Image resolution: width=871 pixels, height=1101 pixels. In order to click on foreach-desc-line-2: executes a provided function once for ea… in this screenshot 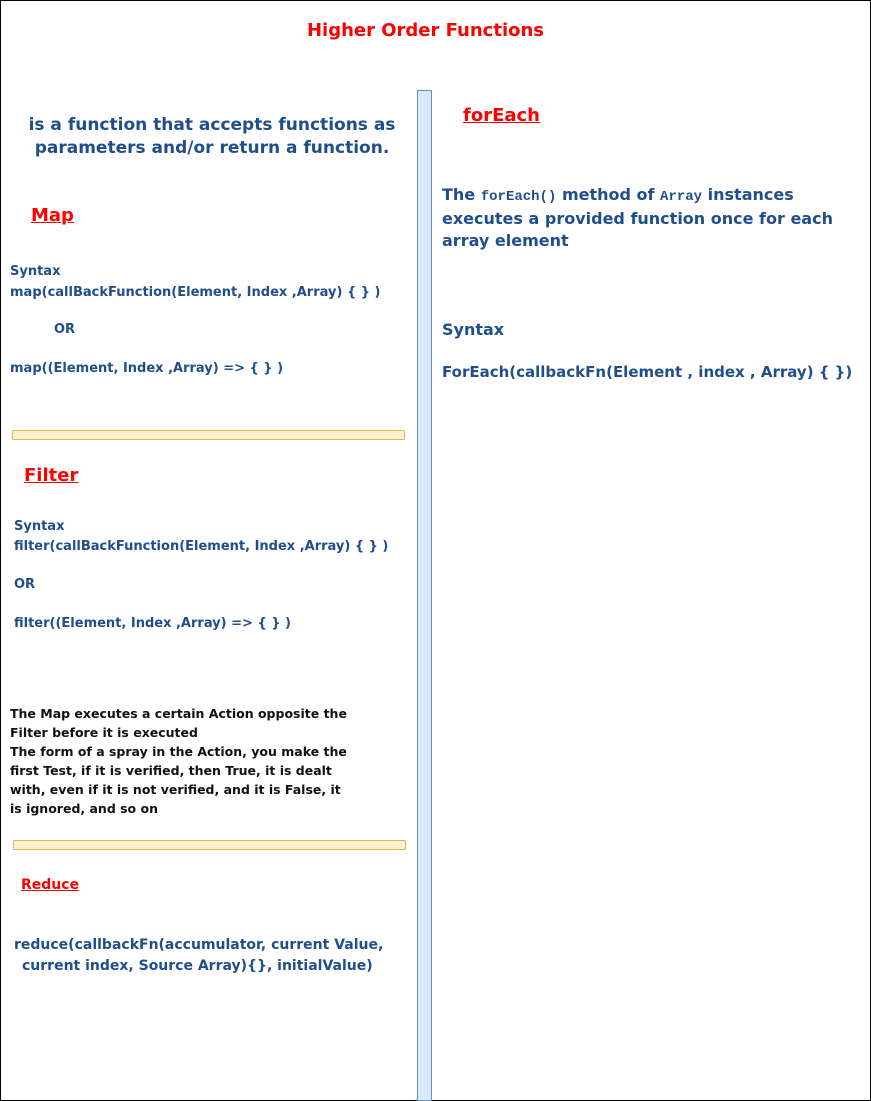, I will do `click(637, 218)`.